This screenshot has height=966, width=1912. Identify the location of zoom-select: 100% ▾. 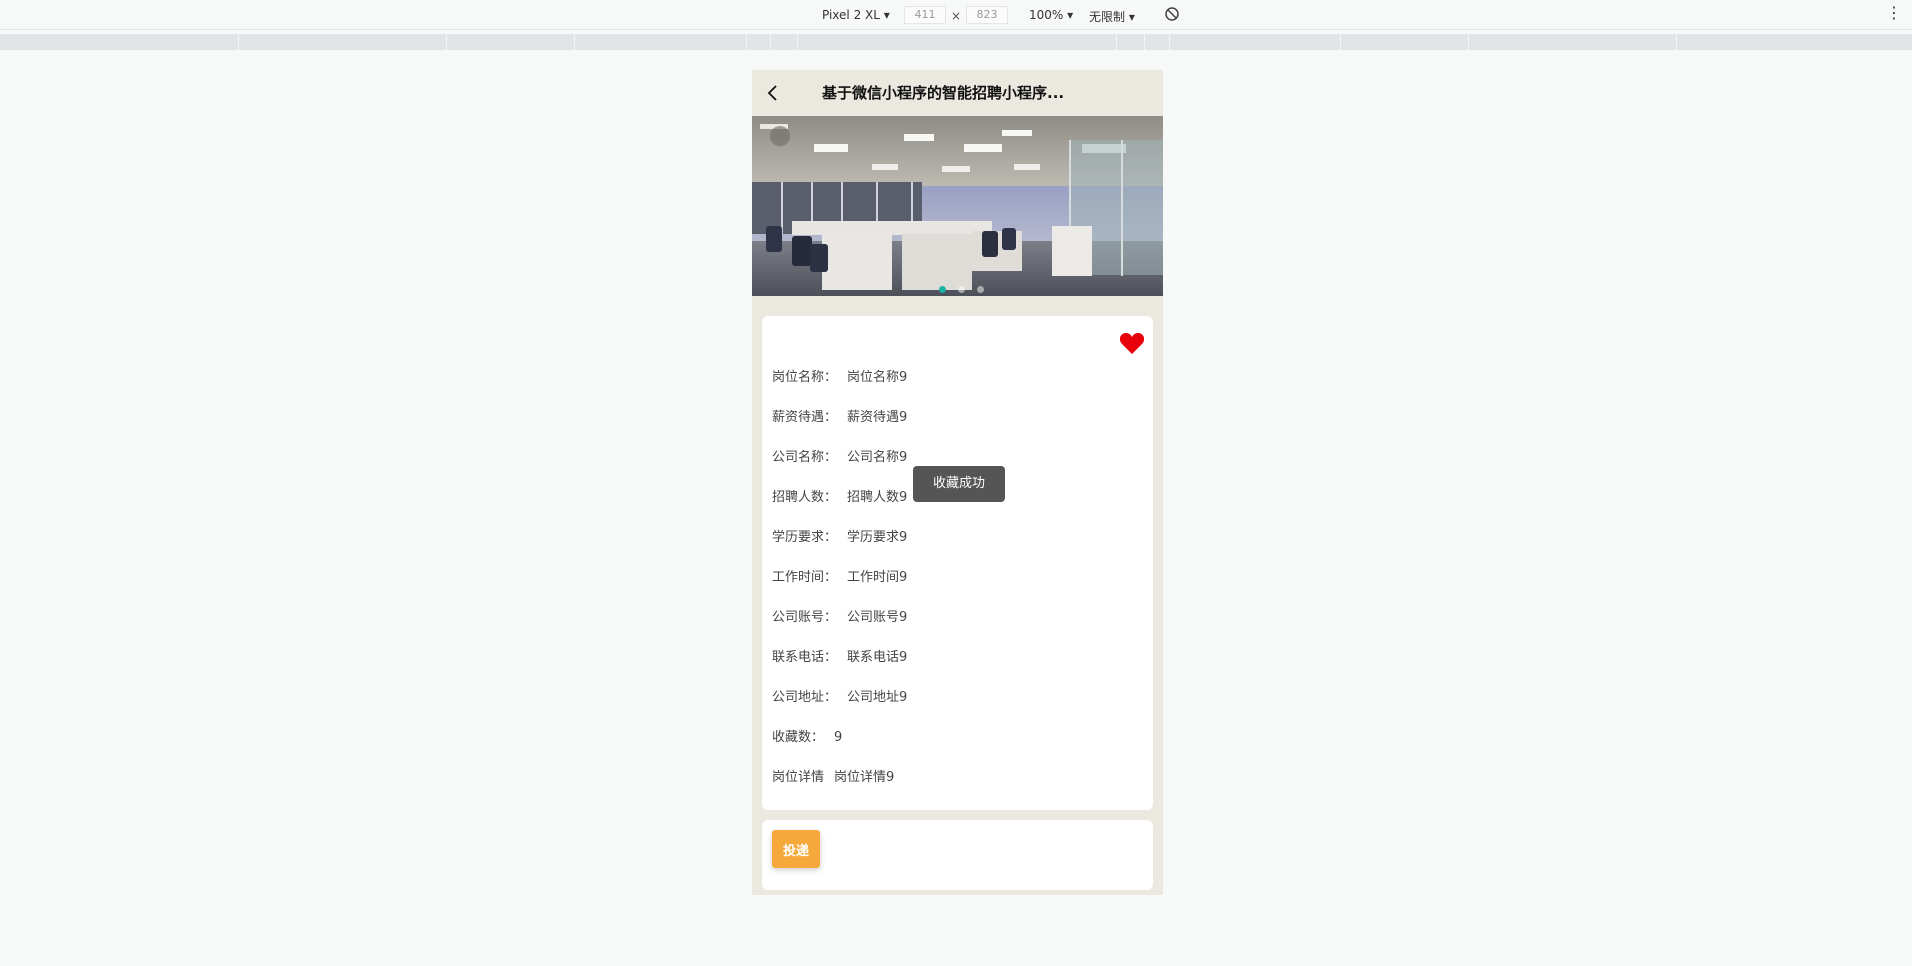
(1051, 15).